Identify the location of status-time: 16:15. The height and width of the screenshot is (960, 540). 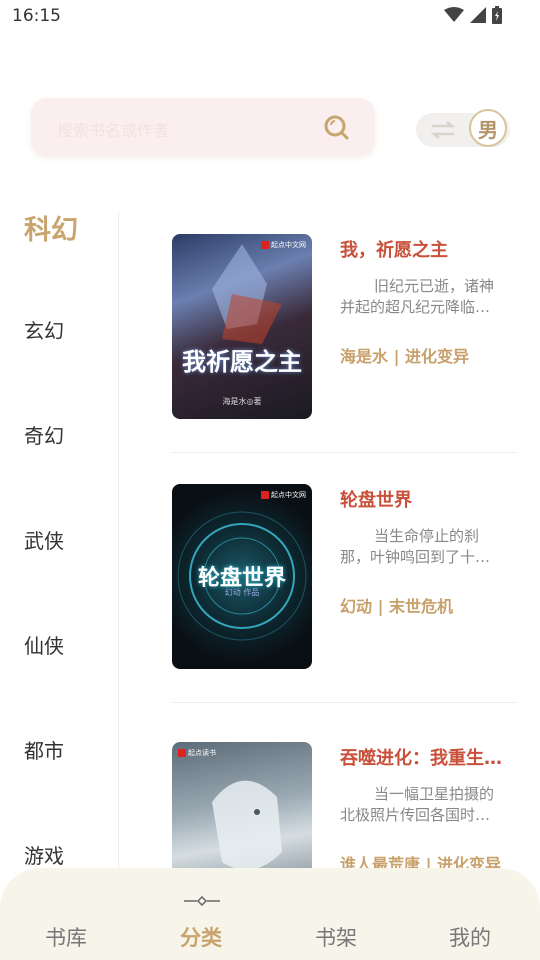
(36, 16).